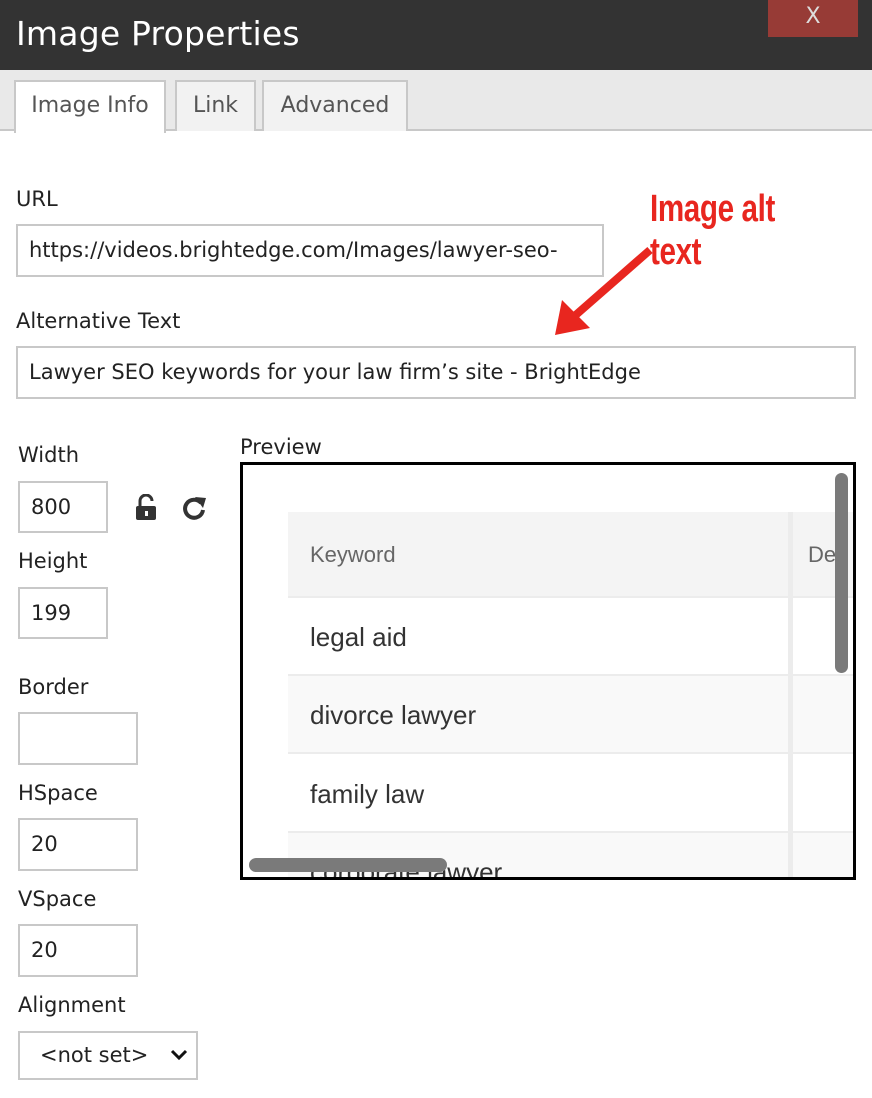  I want to click on height-input: 199, so click(63, 613).